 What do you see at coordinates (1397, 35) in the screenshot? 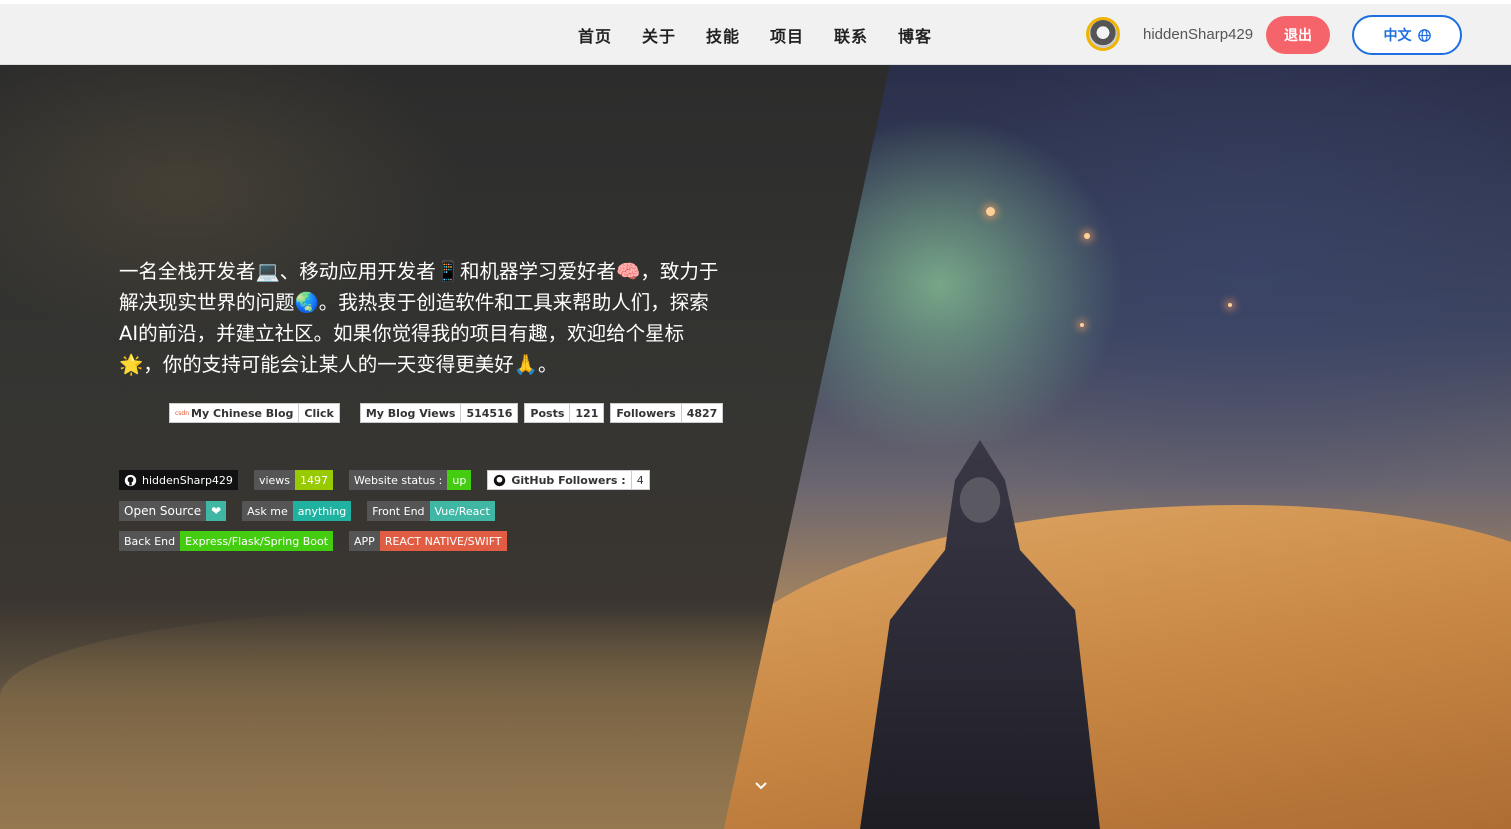
I see `language-label: 中文` at bounding box center [1397, 35].